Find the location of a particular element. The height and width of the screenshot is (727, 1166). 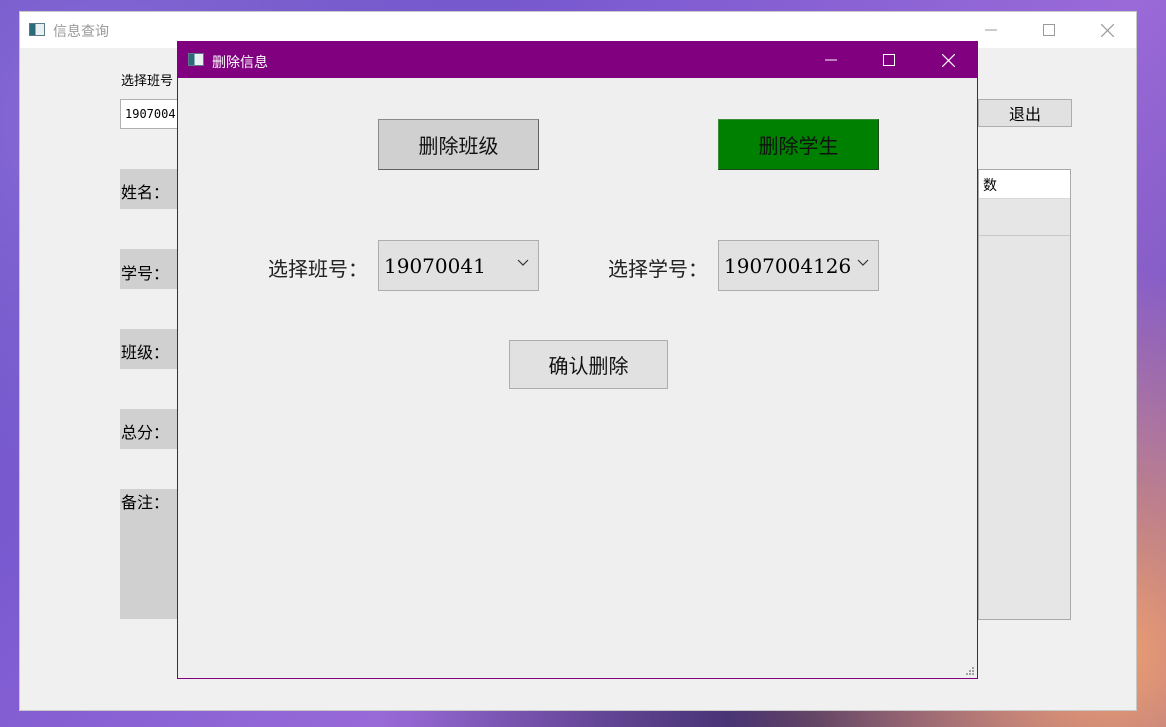

select-class-label: 选择班号： is located at coordinates (318, 269).